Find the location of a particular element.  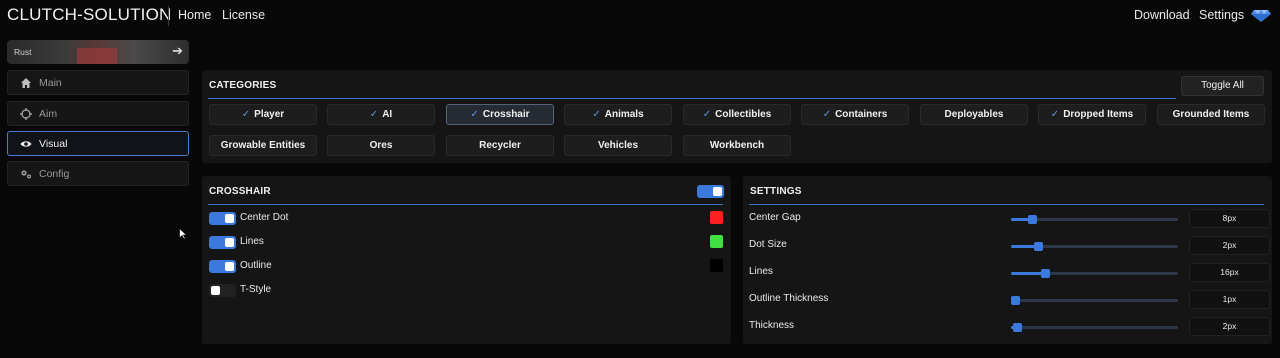

category-label: Deployables is located at coordinates (974, 114).